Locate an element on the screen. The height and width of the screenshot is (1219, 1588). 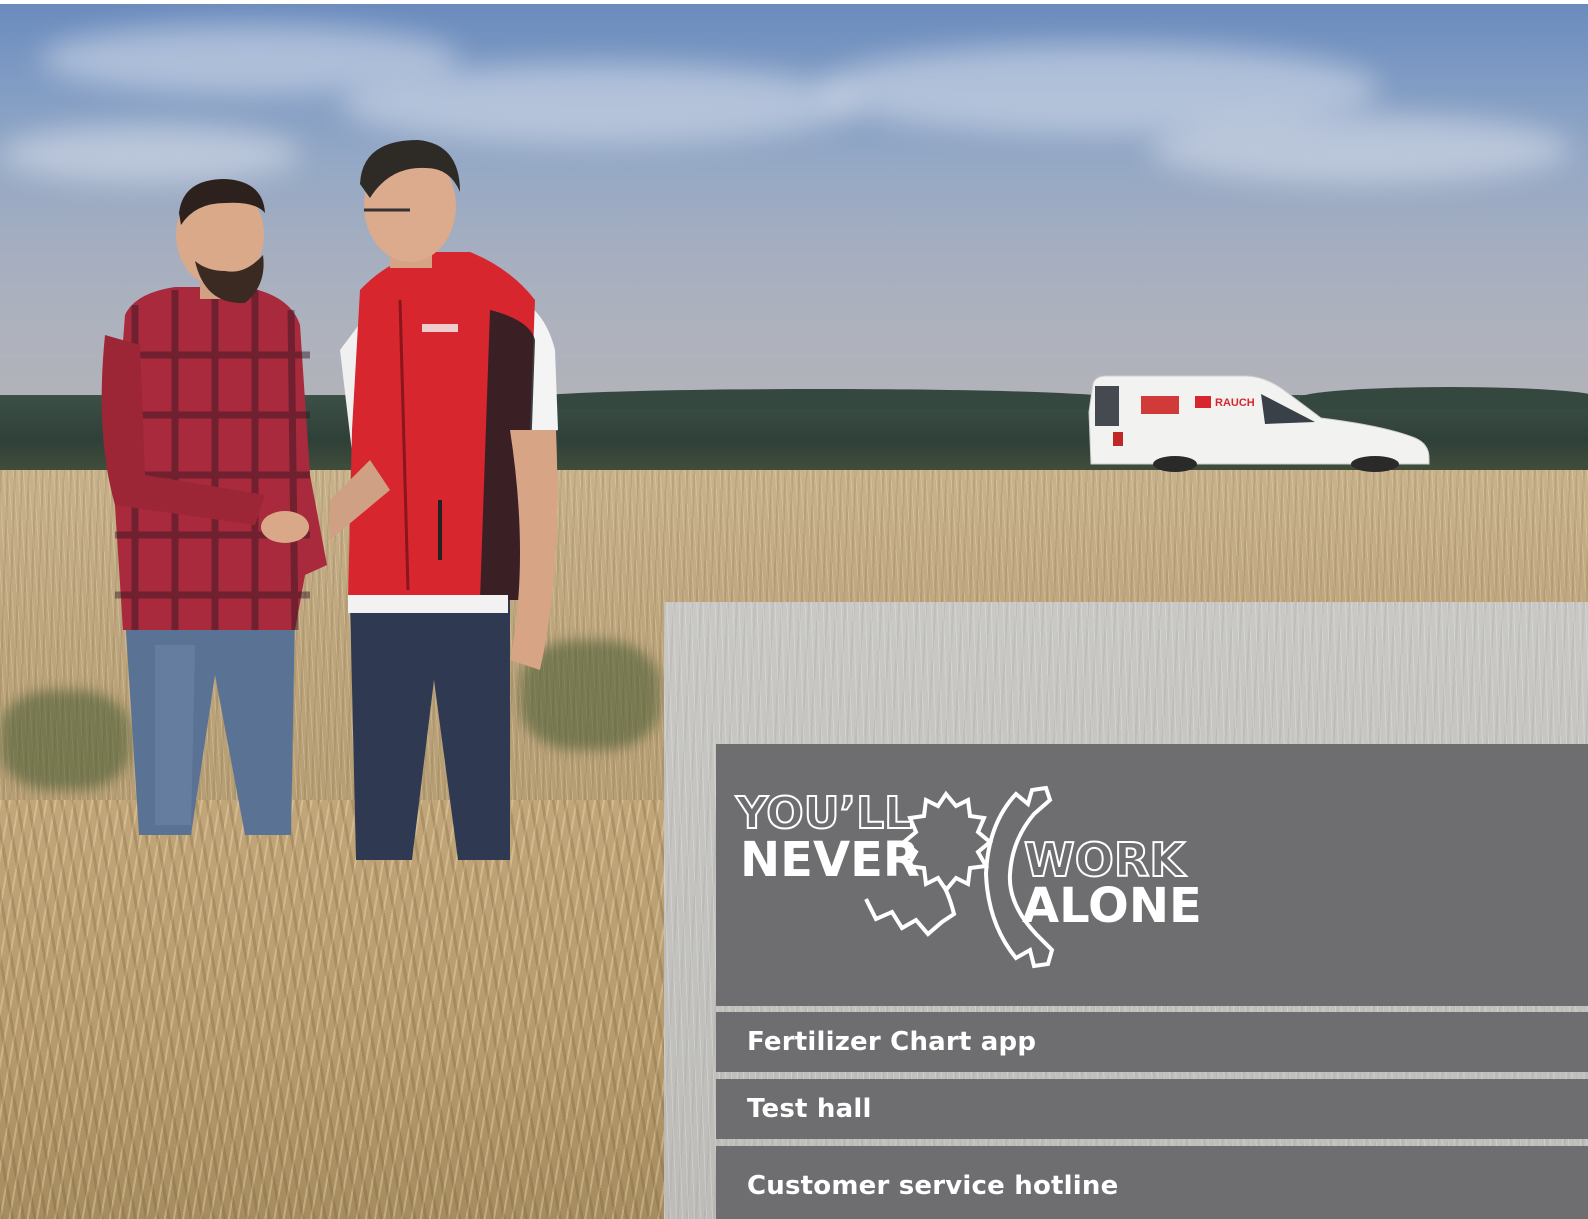
rauch-advisor is located at coordinates (444, 500).